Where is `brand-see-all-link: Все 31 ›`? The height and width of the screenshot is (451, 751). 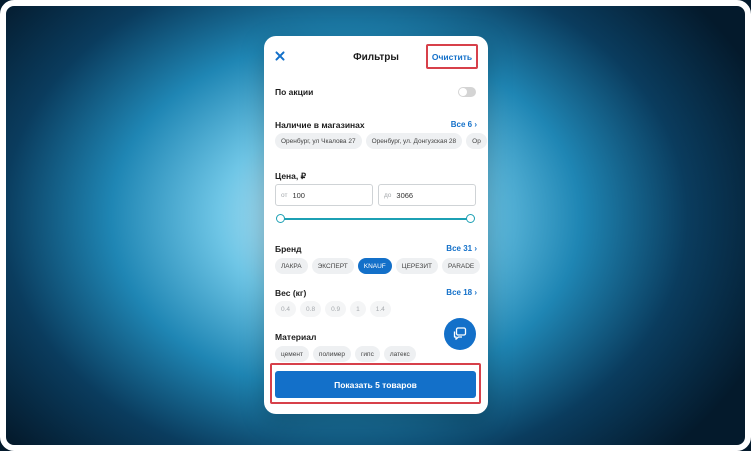
brand-see-all-link: Все 31 › is located at coordinates (461, 248).